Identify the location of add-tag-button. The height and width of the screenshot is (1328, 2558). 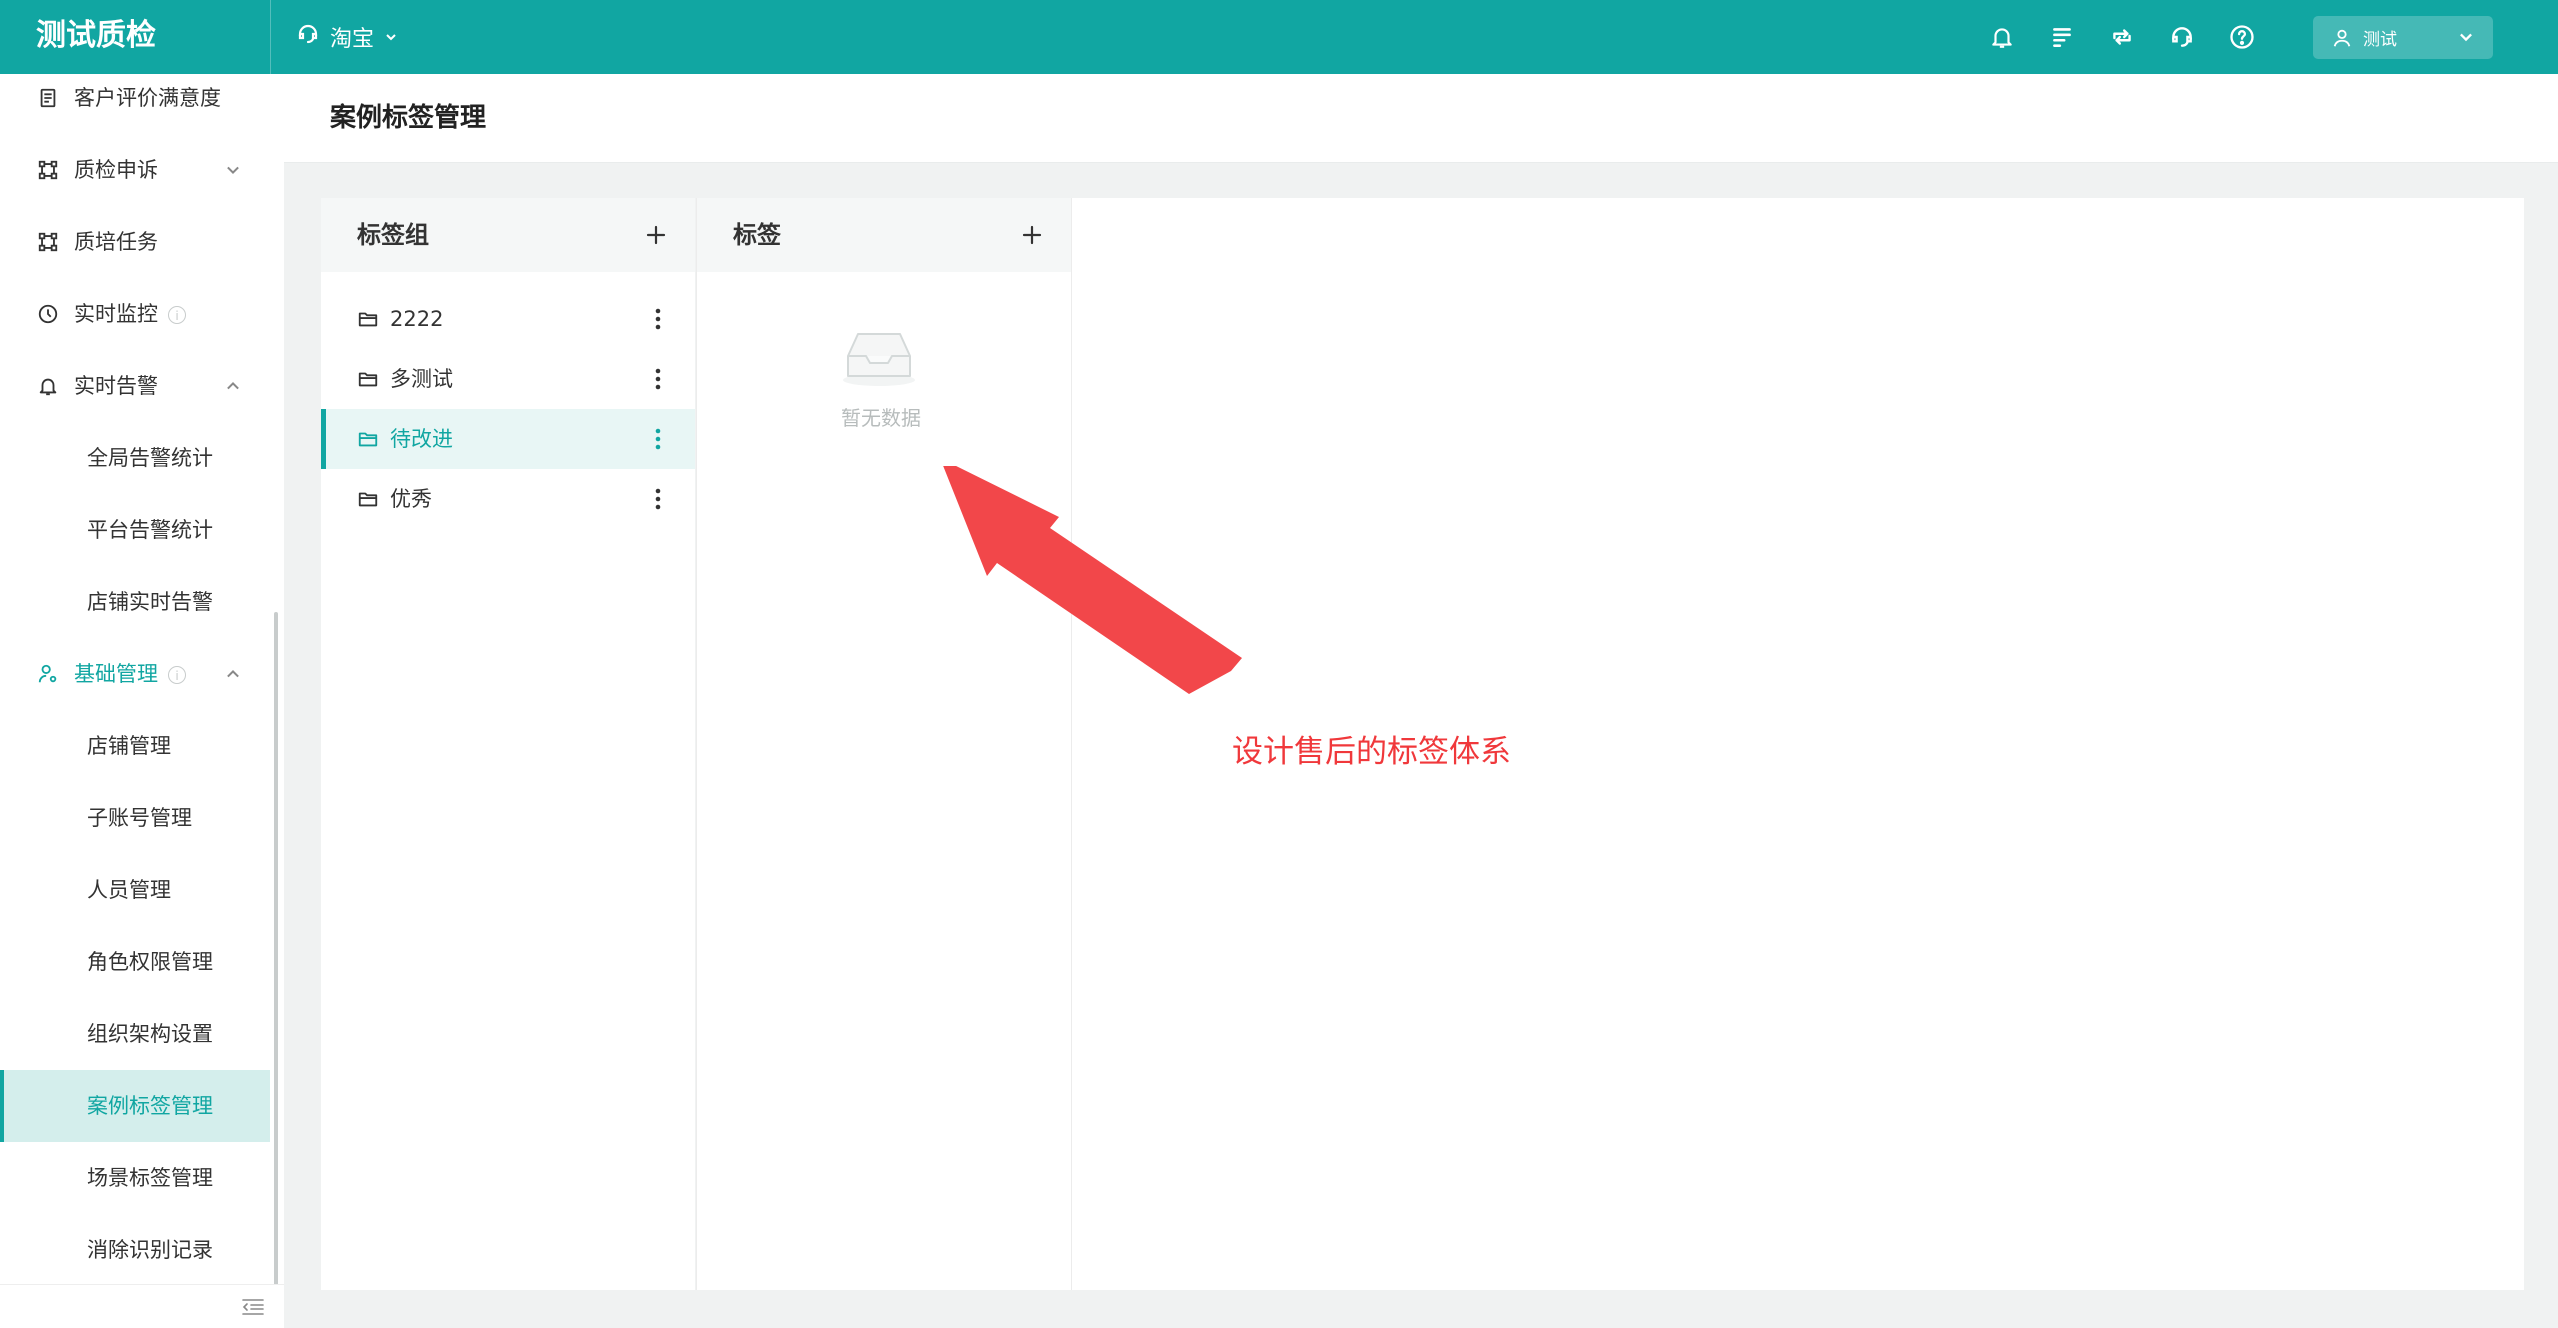
(1032, 235).